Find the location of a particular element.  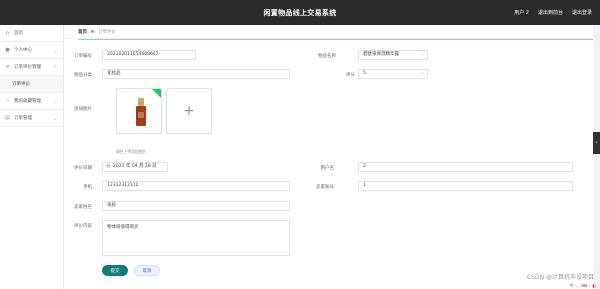

breadcrumb-current: 订单评价 is located at coordinates (107, 32).